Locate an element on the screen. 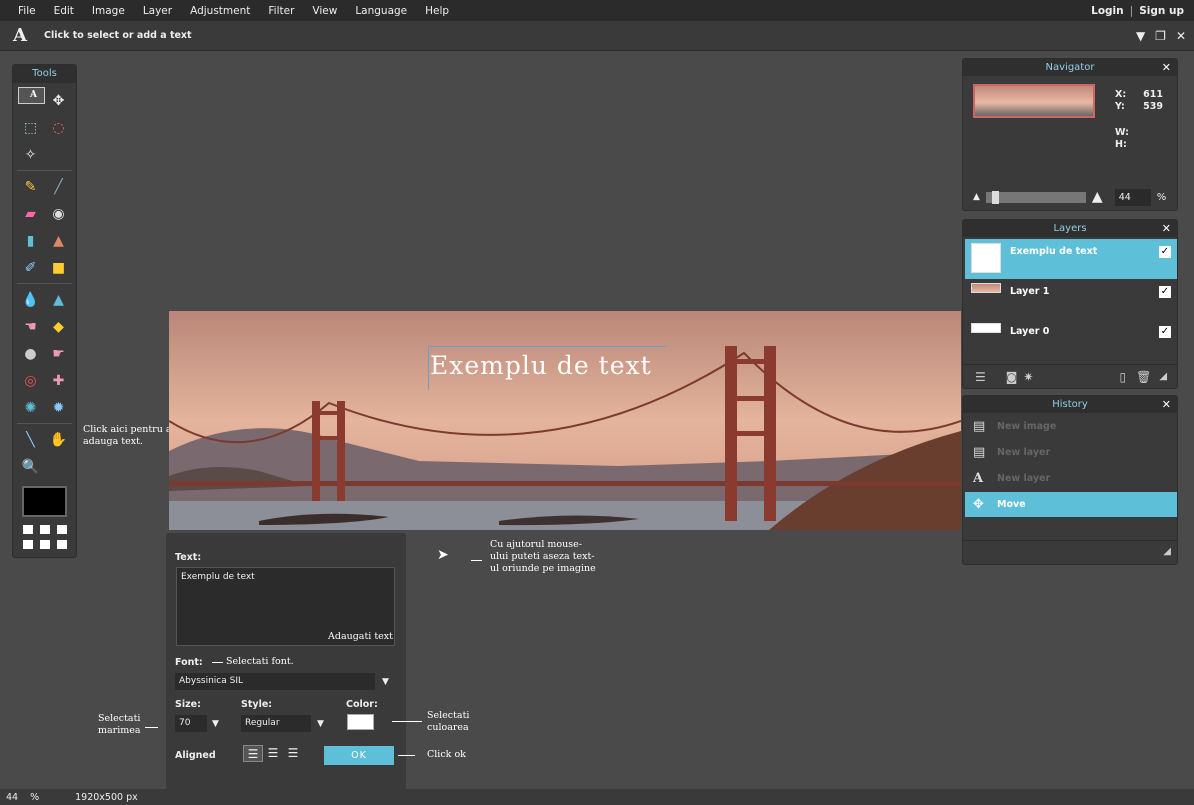  zoom-tool-icon: 🔍 is located at coordinates (30, 466).